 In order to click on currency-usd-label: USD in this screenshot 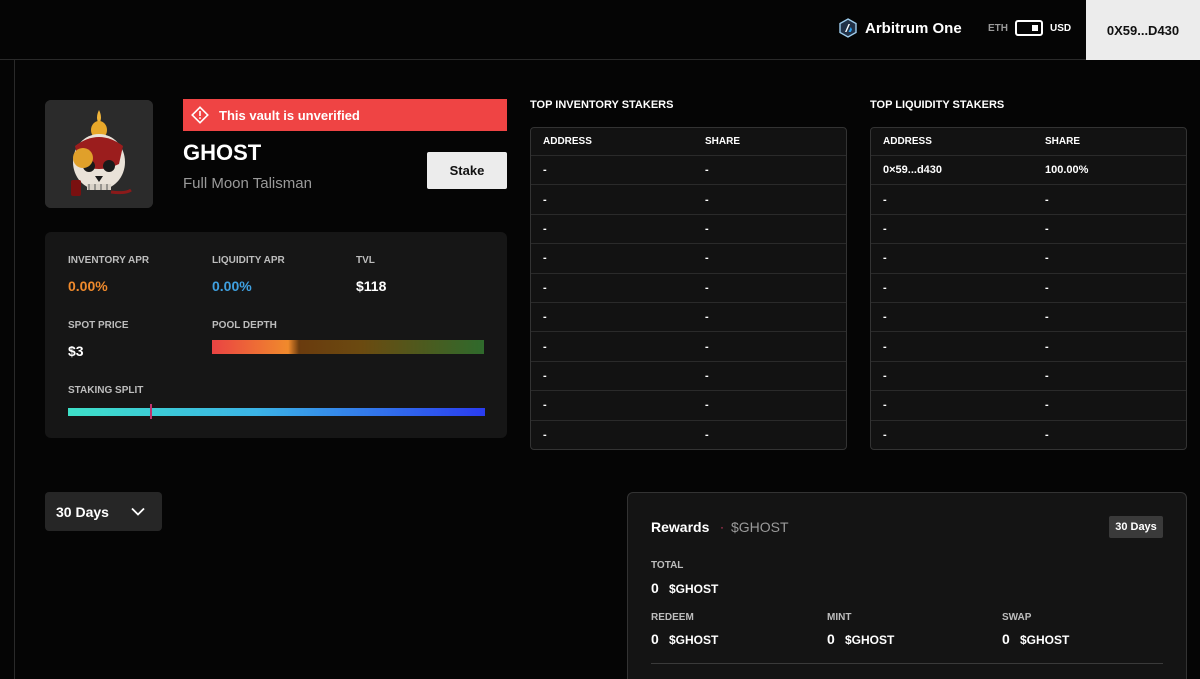, I will do `click(1061, 28)`.